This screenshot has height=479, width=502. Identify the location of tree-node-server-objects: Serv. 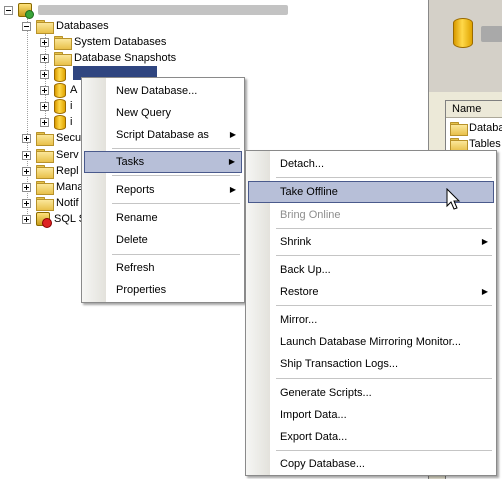
(50, 155).